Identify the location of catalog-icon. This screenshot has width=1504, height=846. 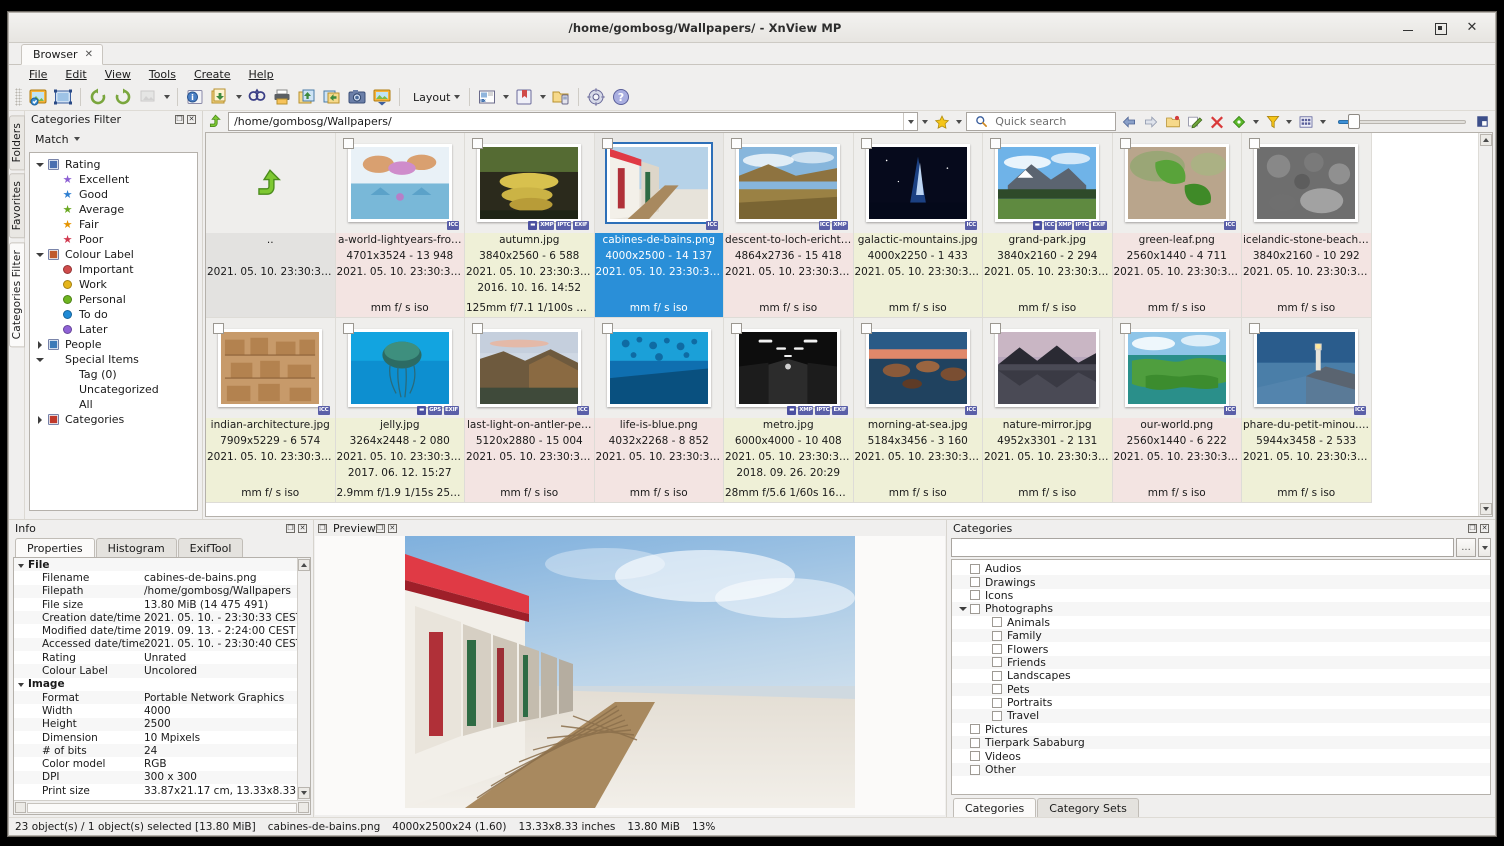
(524, 97).